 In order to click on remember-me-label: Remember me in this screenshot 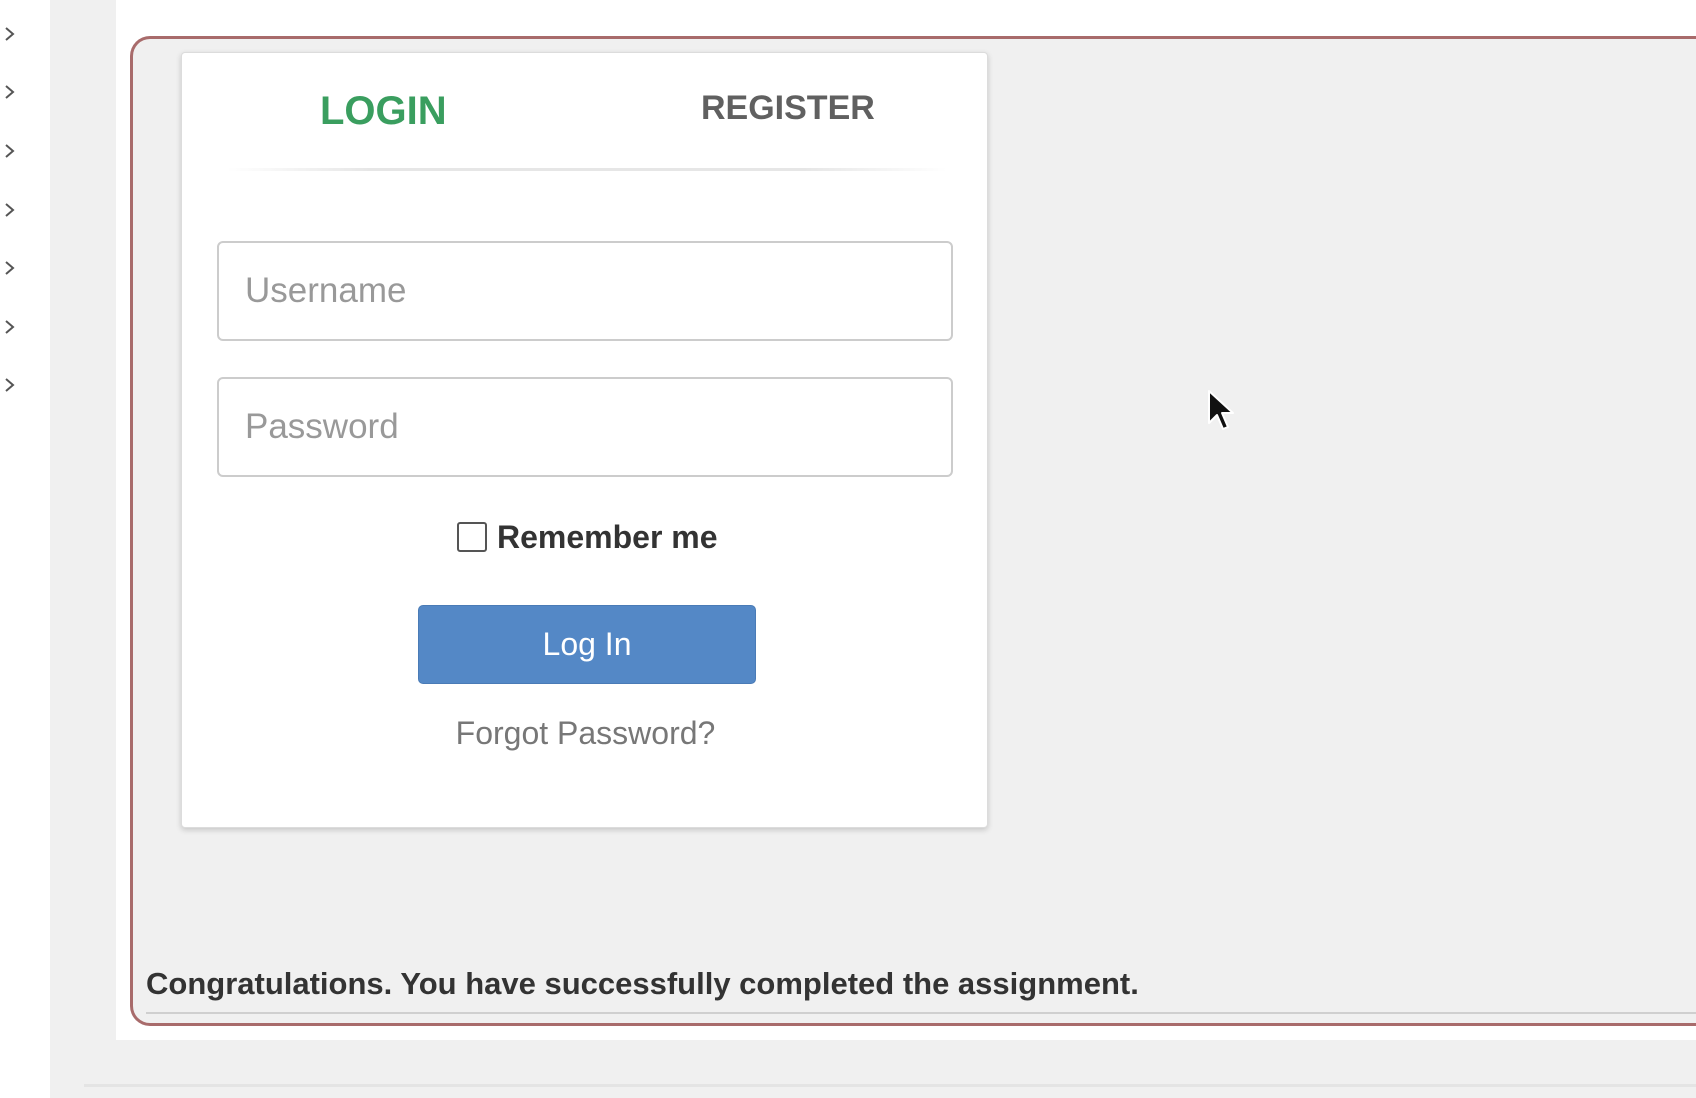, I will do `click(607, 537)`.